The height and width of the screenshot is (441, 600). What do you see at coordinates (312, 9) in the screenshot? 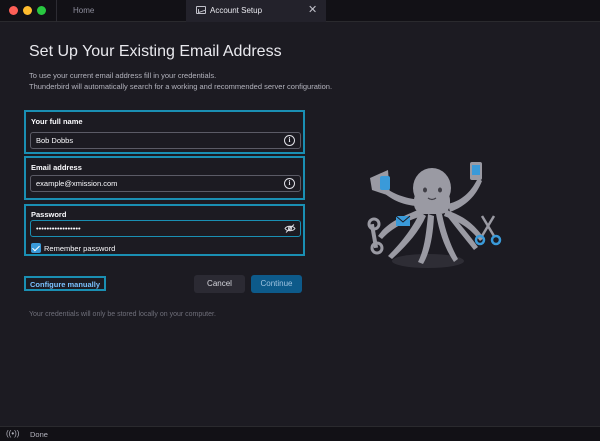
I see `tab-close-icon: ✕` at bounding box center [312, 9].